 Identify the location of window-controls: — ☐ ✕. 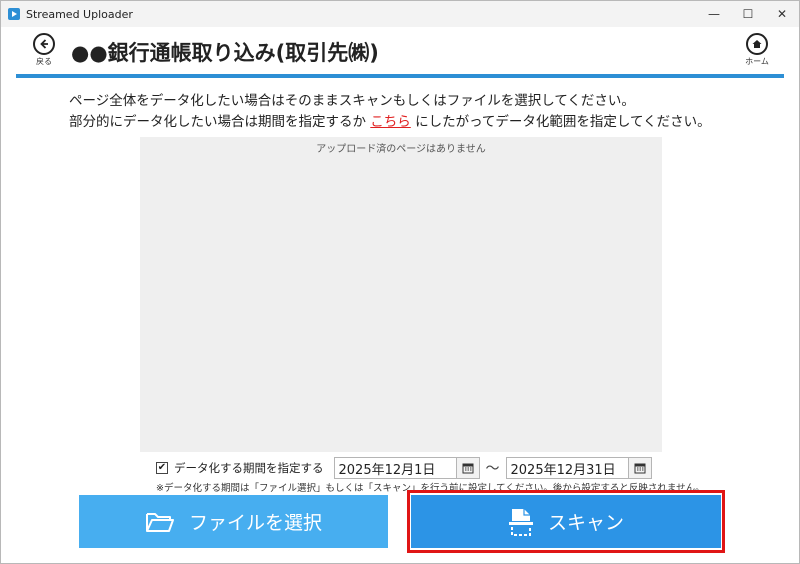
(748, 14).